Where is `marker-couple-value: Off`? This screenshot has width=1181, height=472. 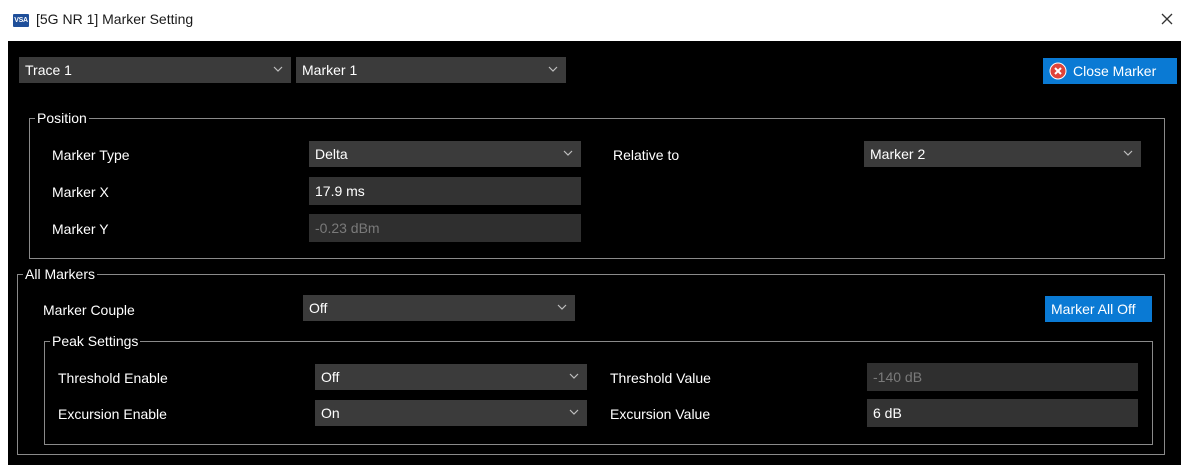
marker-couple-value: Off is located at coordinates (318, 308).